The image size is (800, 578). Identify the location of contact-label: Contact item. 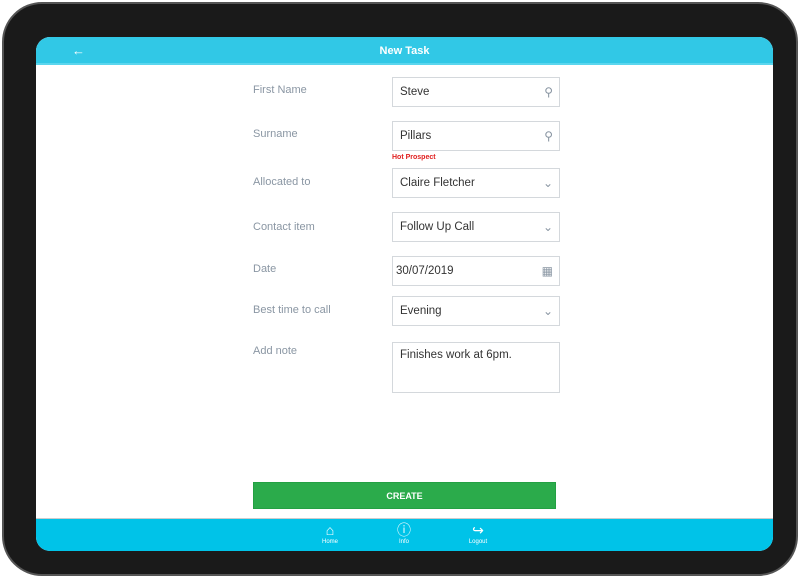
(284, 227).